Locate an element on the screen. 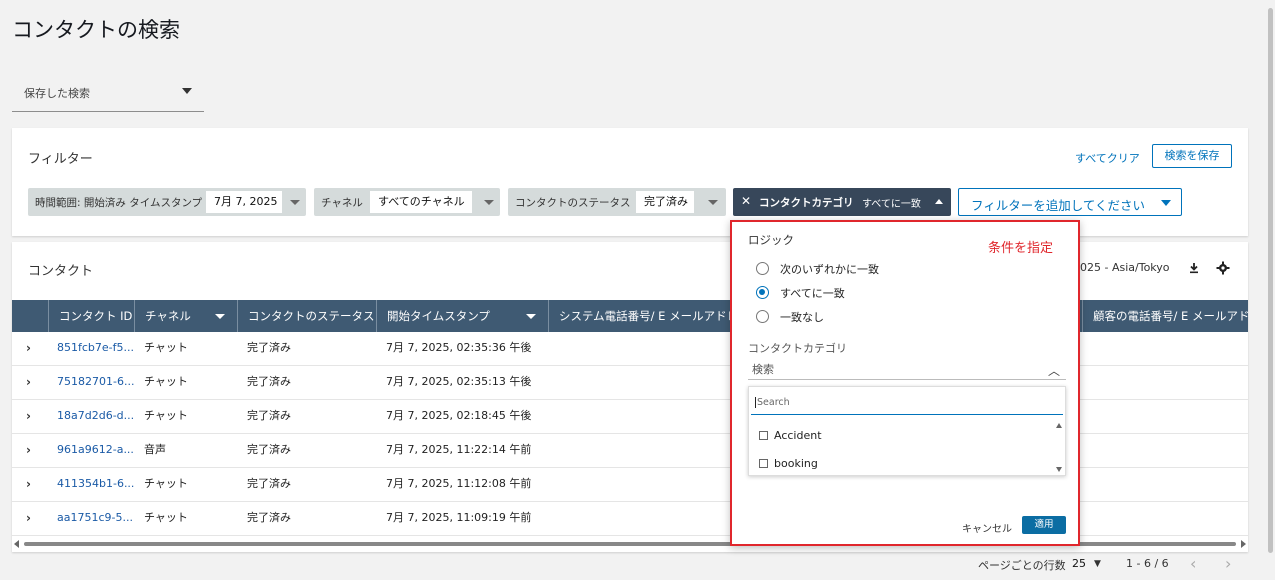  rows-per-page-label: ページごとの行数 is located at coordinates (1022, 565).